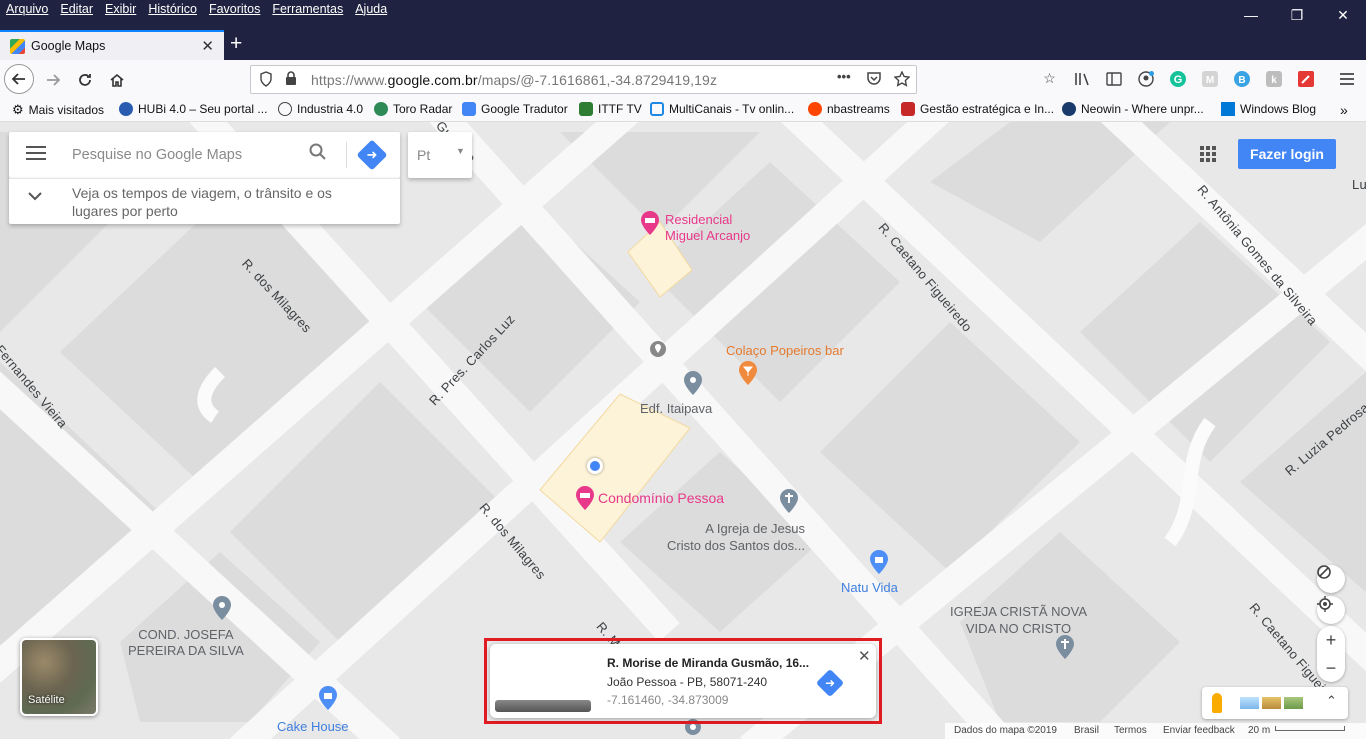 This screenshot has height=739, width=1366. Describe the element at coordinates (266, 80) in the screenshot. I see `shield-icon` at that location.